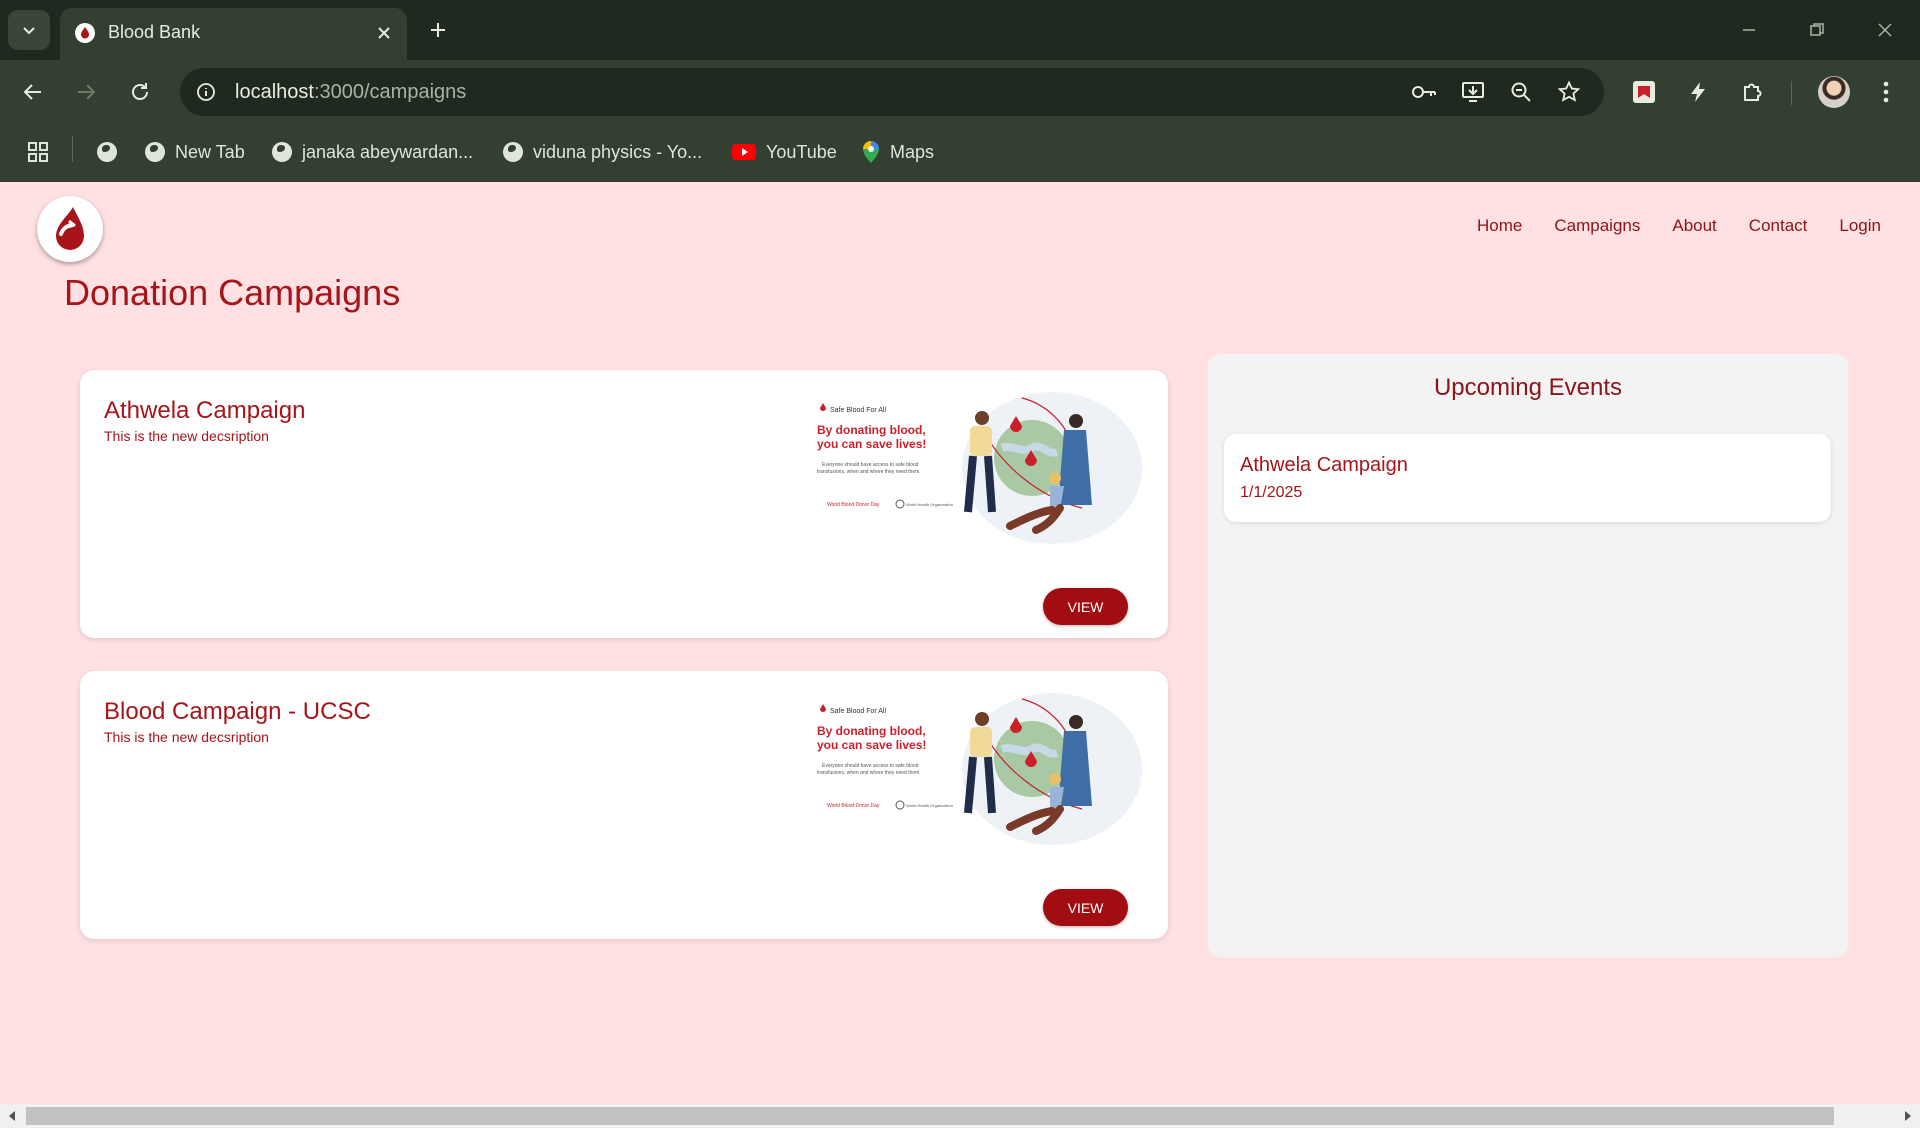 The image size is (1920, 1128). What do you see at coordinates (1569, 92) in the screenshot?
I see `bookmark-star-icon` at bounding box center [1569, 92].